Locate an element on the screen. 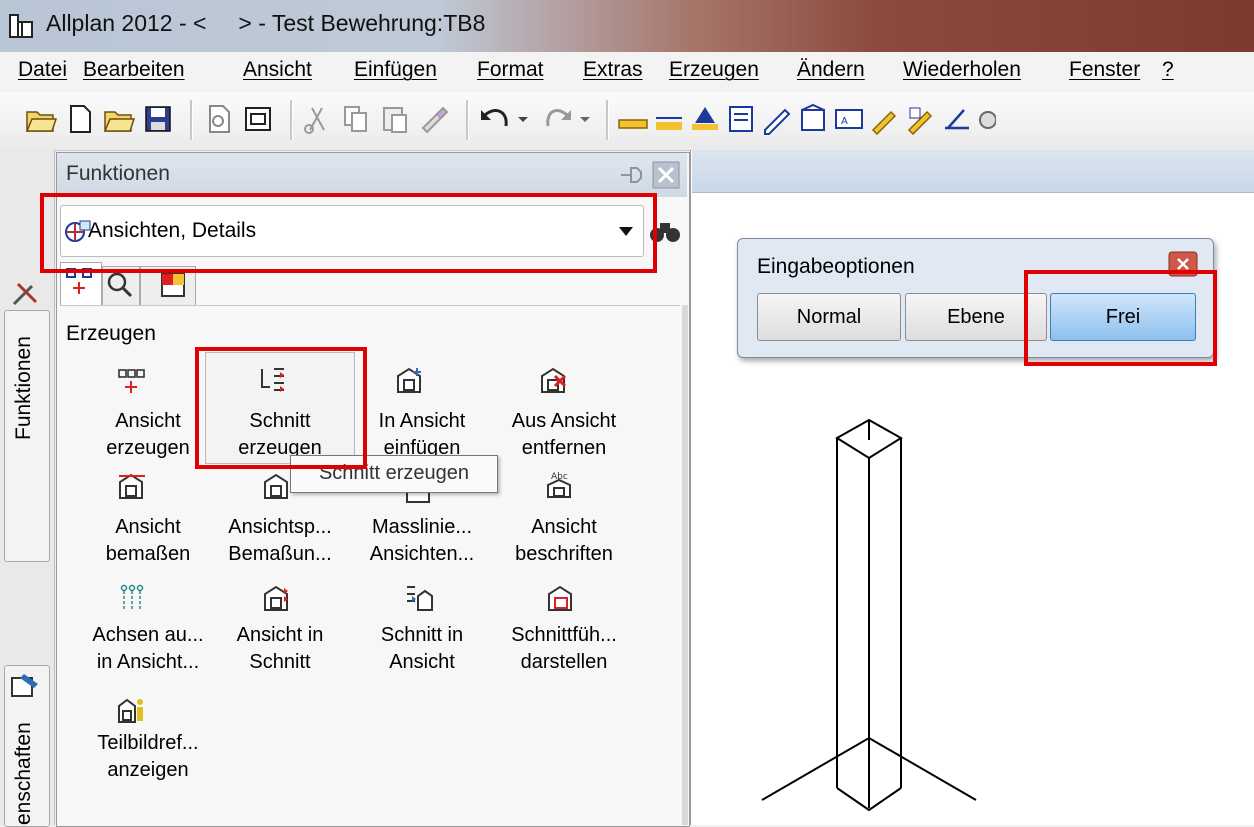  edit-text-icon is located at coordinates (777, 119).